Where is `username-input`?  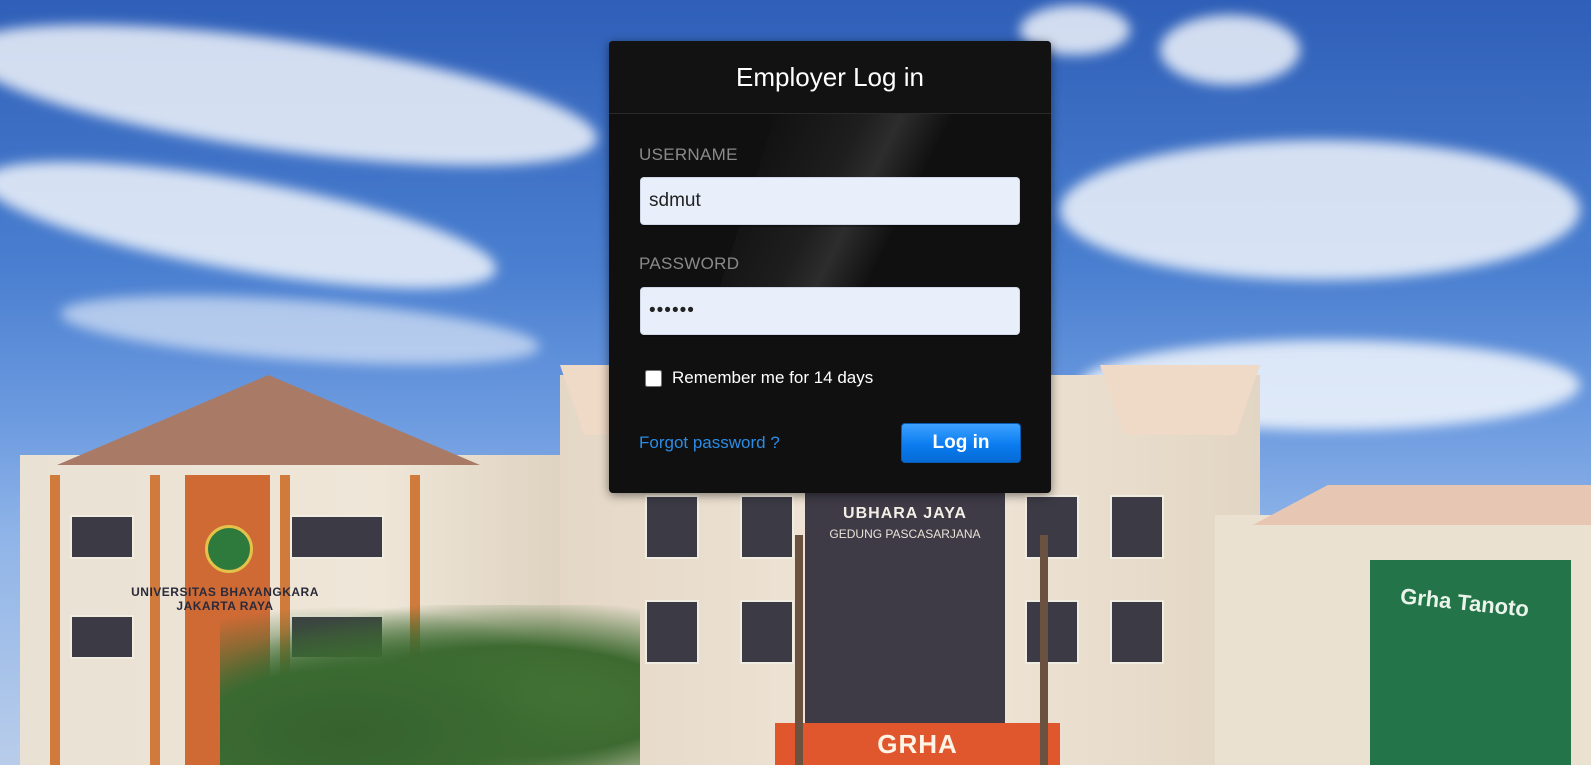 username-input is located at coordinates (830, 201).